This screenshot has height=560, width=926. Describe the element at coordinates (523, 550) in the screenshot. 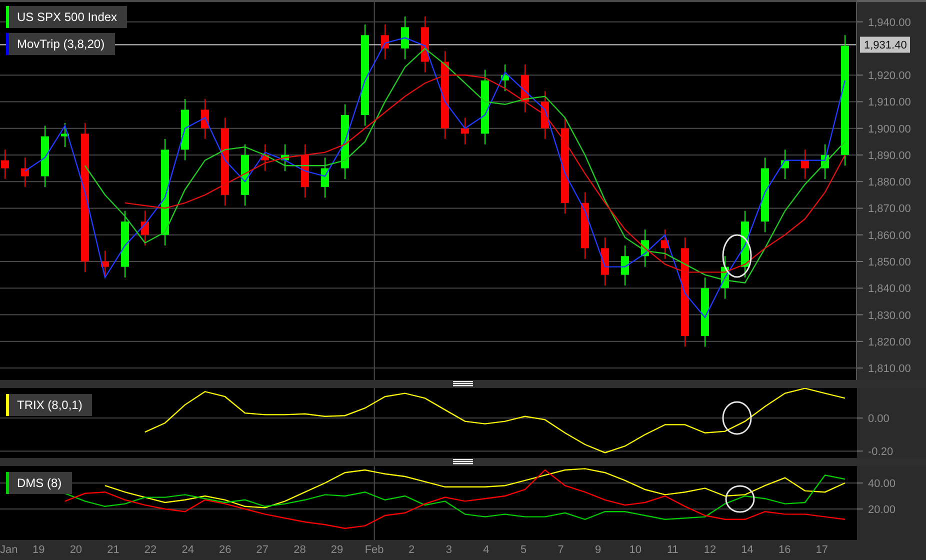

I see `axis-label: 5` at that location.